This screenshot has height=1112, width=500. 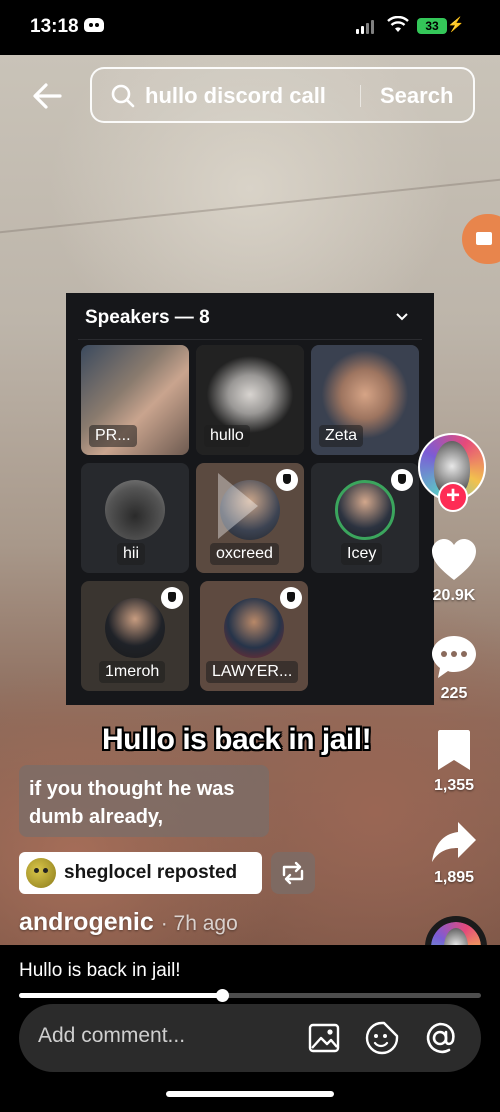 I want to click on repost-text: sheglocel reposted, so click(x=151, y=872).